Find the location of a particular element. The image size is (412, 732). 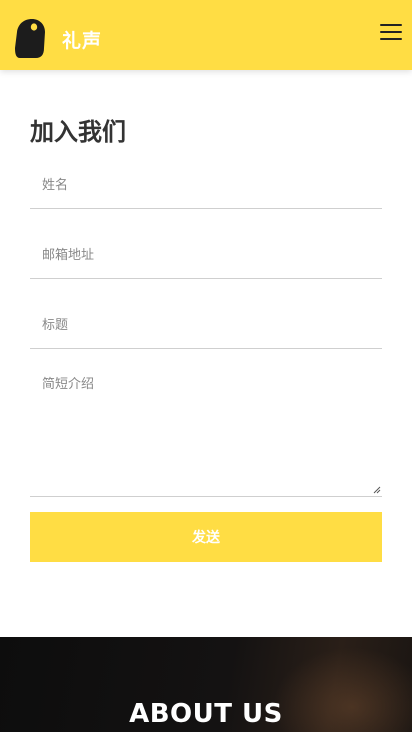

name-placeholder: 姓名 is located at coordinates (55, 185).